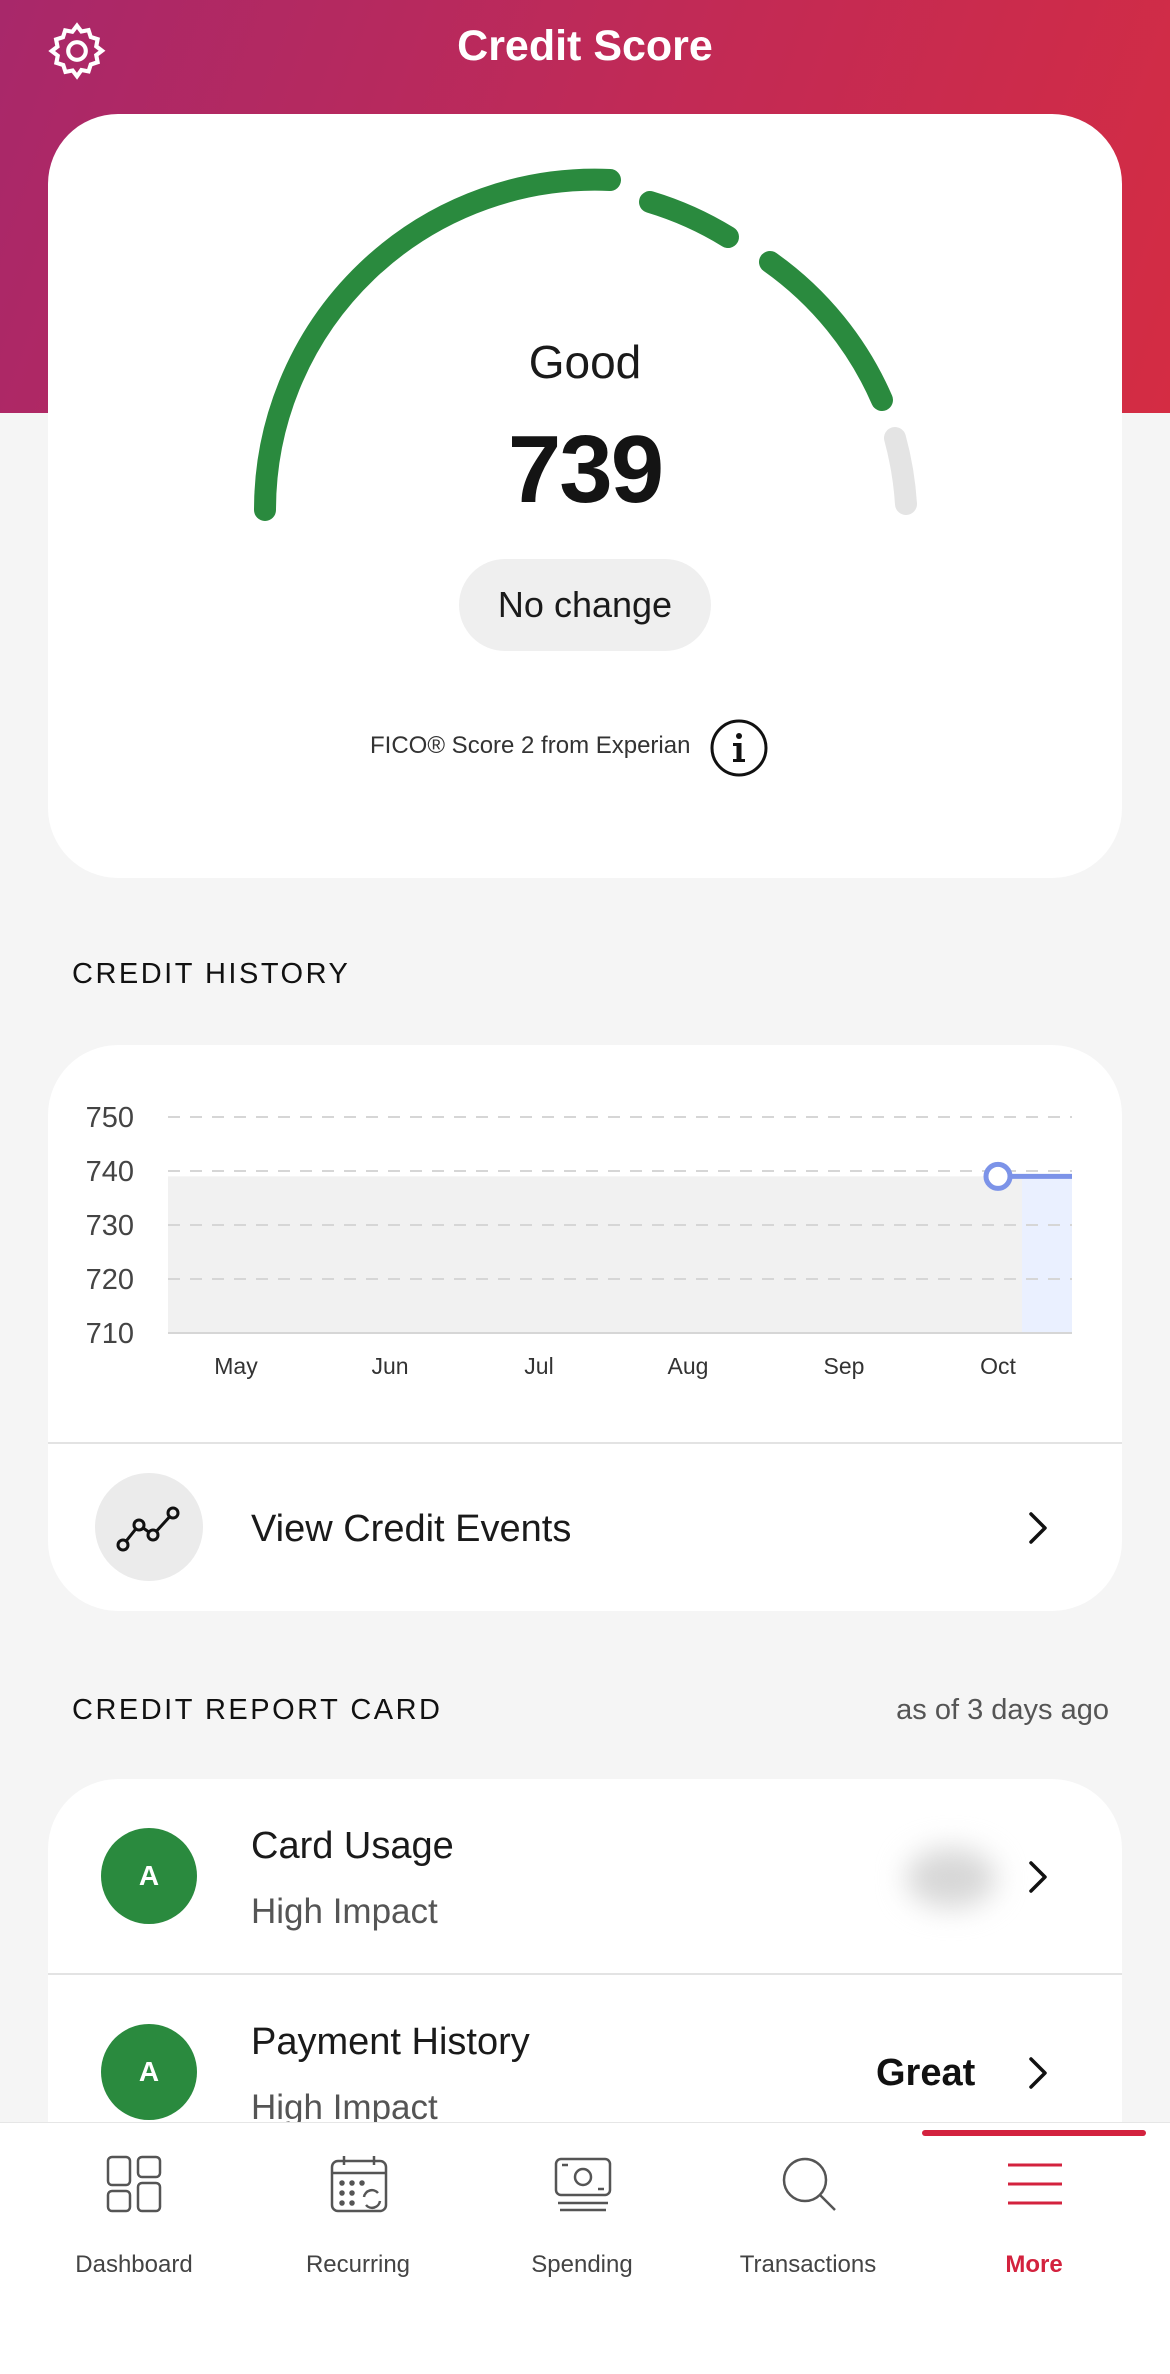 Image resolution: width=1170 pixels, height=2374 pixels. I want to click on page-title: Credit Score, so click(585, 46).